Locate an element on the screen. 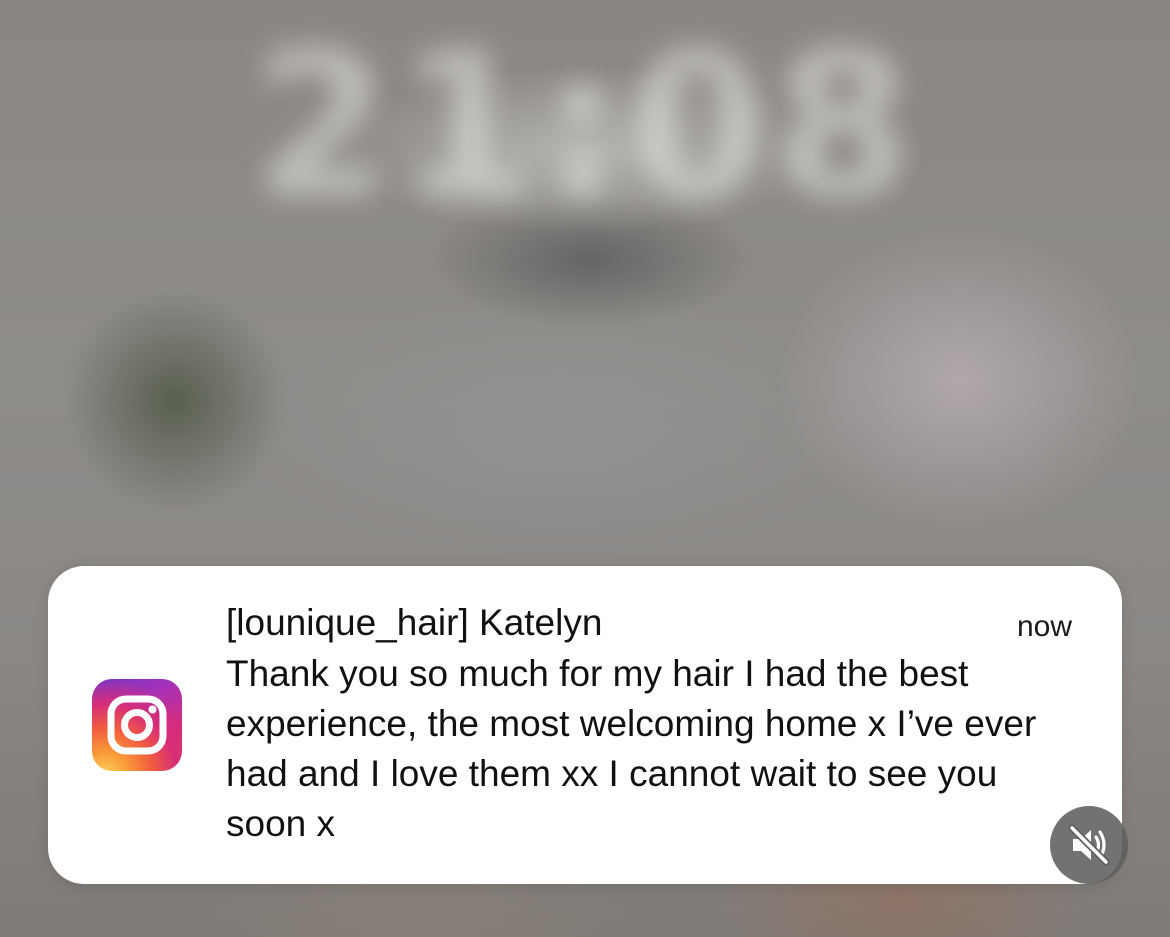  lock-screen-clock: 21:08 is located at coordinates (585, 126).